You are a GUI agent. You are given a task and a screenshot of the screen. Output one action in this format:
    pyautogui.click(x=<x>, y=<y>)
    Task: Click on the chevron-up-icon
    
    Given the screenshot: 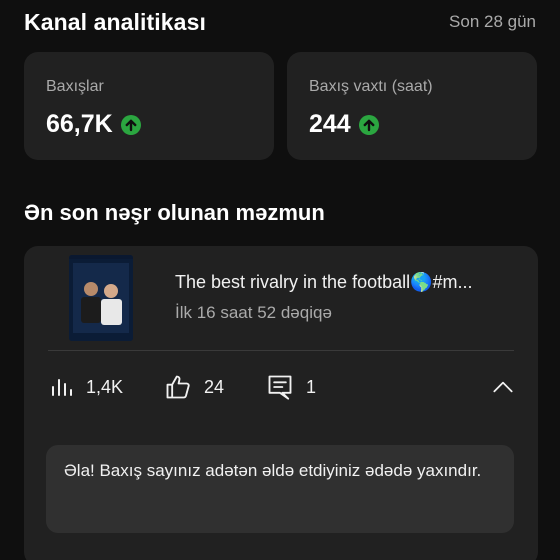 What is the action you would take?
    pyautogui.click(x=503, y=387)
    